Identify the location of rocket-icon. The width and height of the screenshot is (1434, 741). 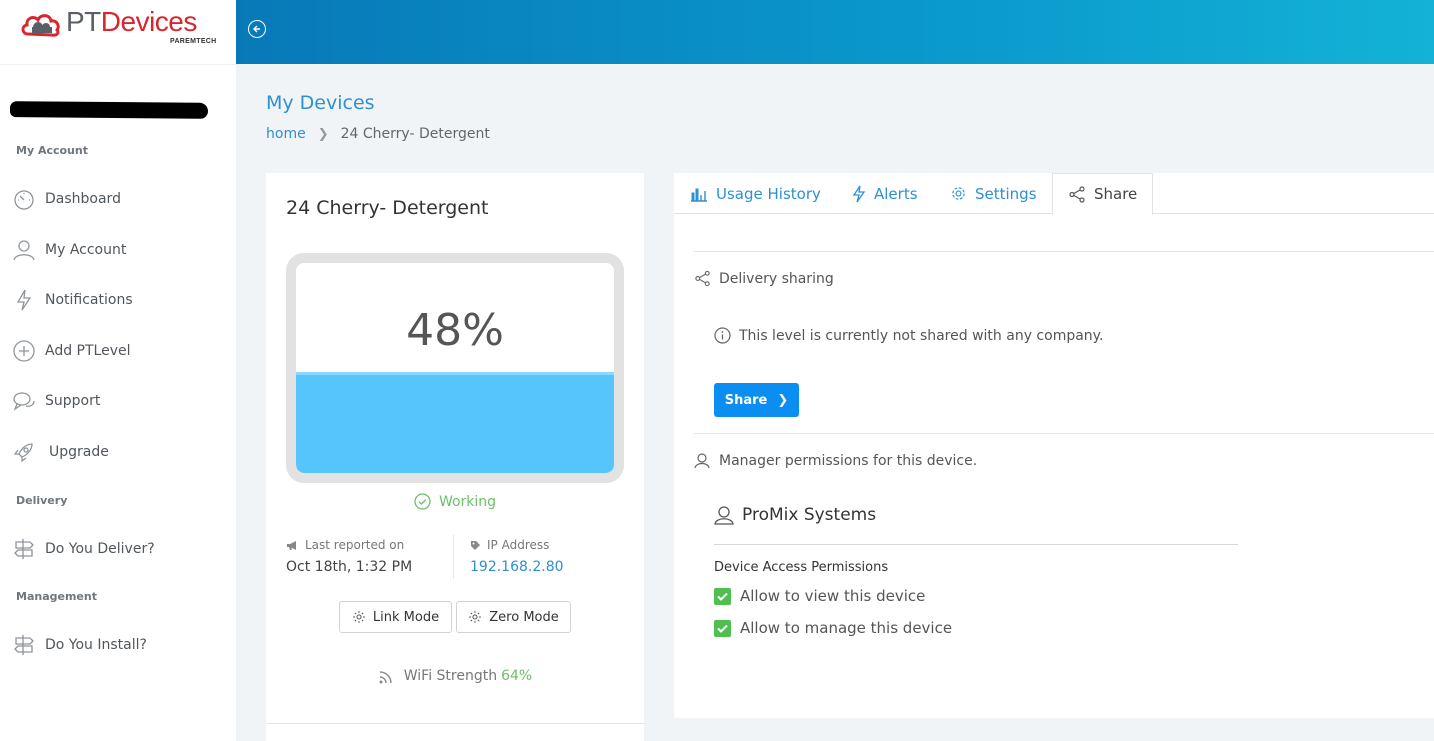
(23, 453).